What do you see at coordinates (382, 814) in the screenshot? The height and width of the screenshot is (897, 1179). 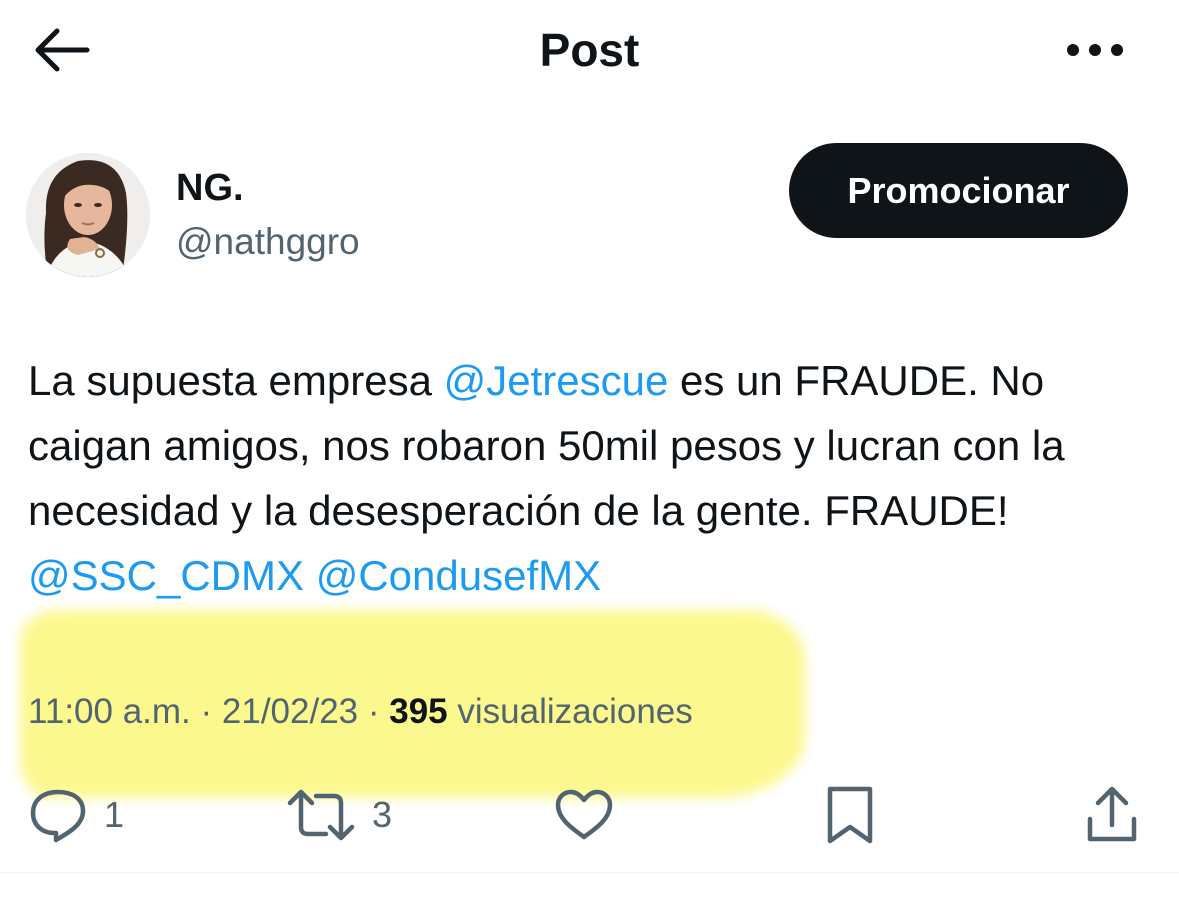 I see `retweet-count: 3` at bounding box center [382, 814].